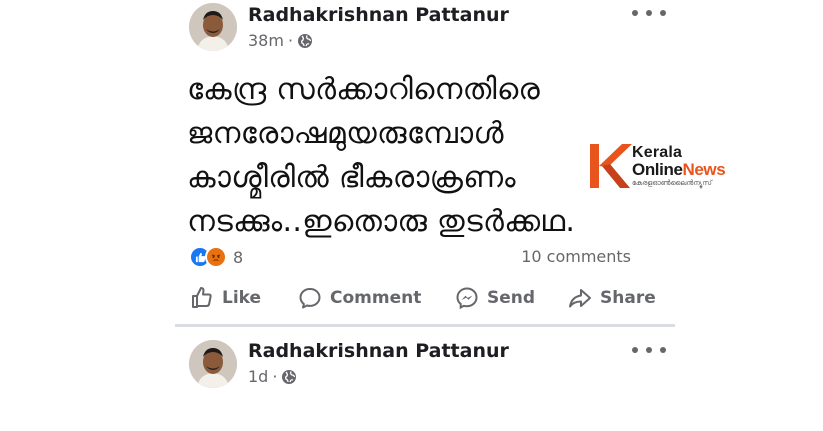 The width and height of the screenshot is (823, 431). Describe the element at coordinates (258, 376) in the screenshot. I see `post-time: 1d` at that location.